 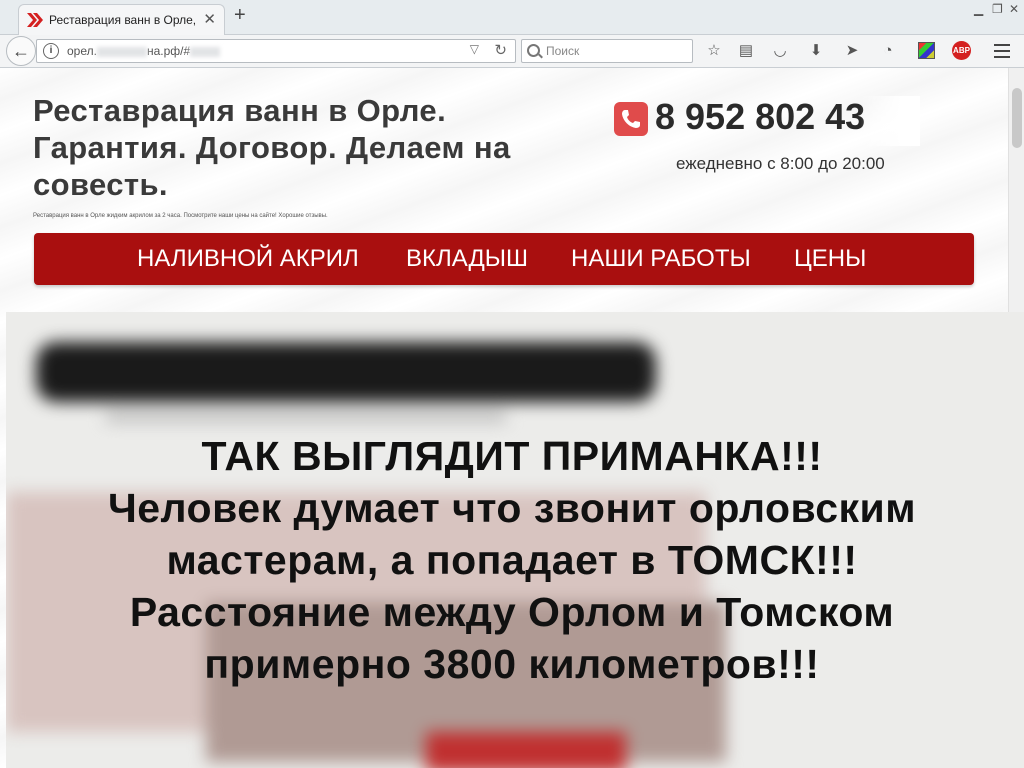 What do you see at coordinates (997, 9) in the screenshot?
I see `maximize-icon: ❐` at bounding box center [997, 9].